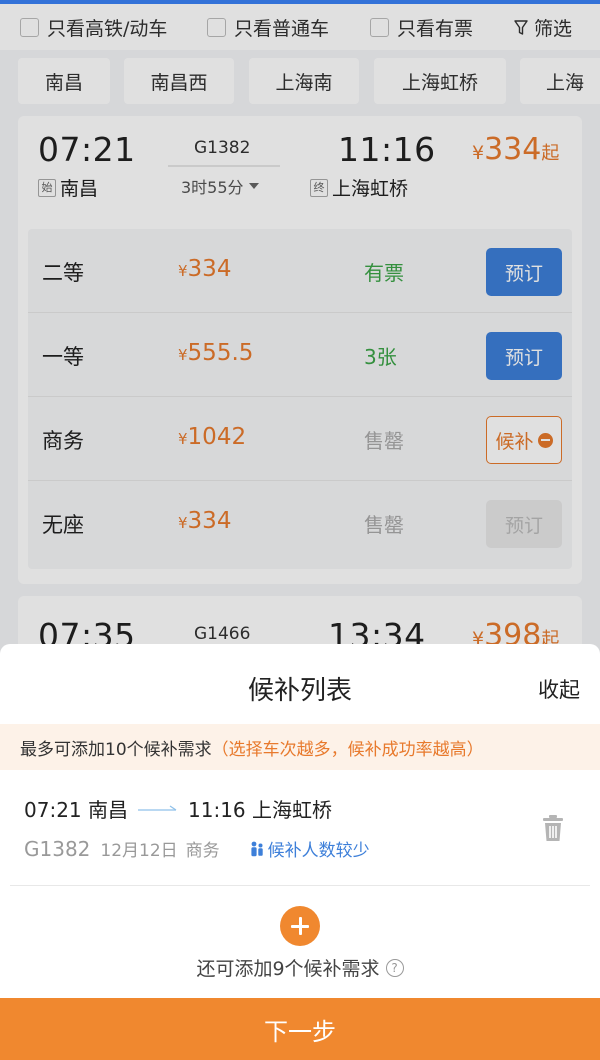 This screenshot has height=1060, width=600. Describe the element at coordinates (559, 689) in the screenshot. I see `collapse-button: 收起` at that location.